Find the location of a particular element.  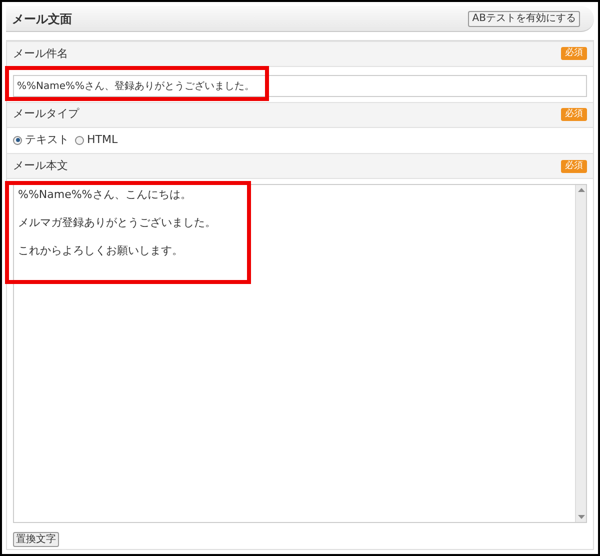

scrollbar is located at coordinates (580, 353).